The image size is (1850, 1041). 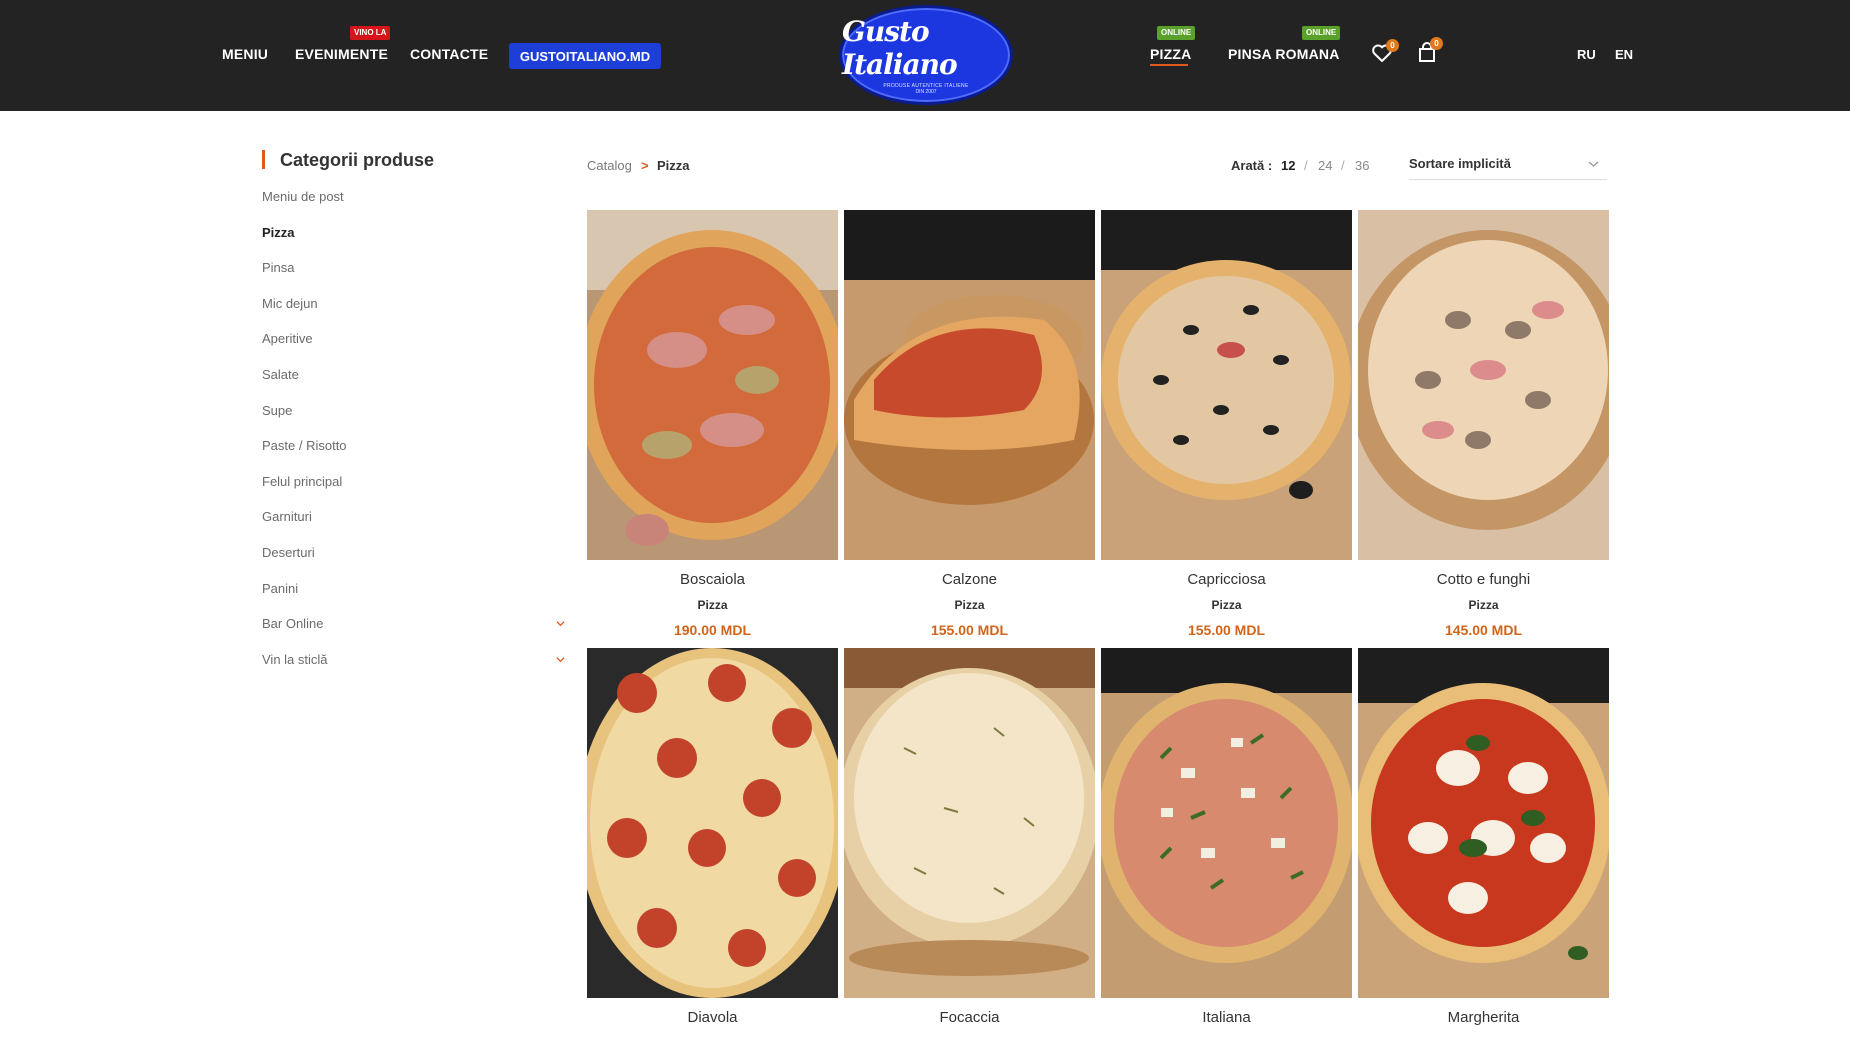 What do you see at coordinates (1436, 43) in the screenshot?
I see `cart-count: 0` at bounding box center [1436, 43].